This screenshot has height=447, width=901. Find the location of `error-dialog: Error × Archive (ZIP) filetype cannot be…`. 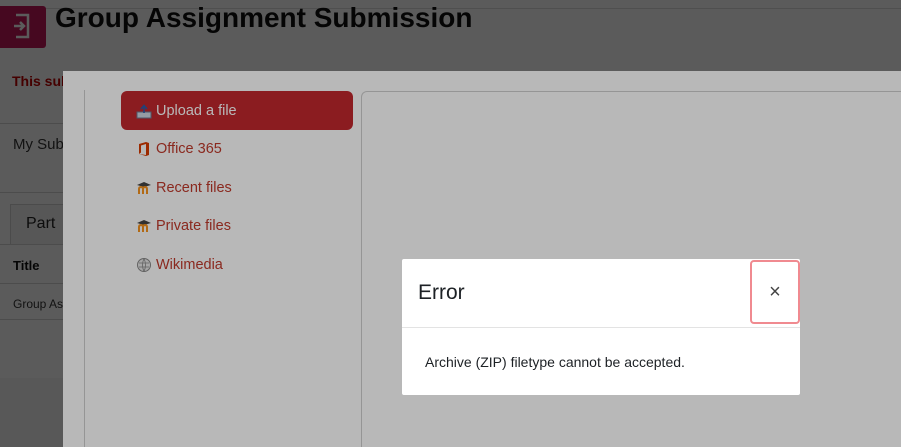

error-dialog: Error × Archive (ZIP) filetype cannot be… is located at coordinates (601, 327).